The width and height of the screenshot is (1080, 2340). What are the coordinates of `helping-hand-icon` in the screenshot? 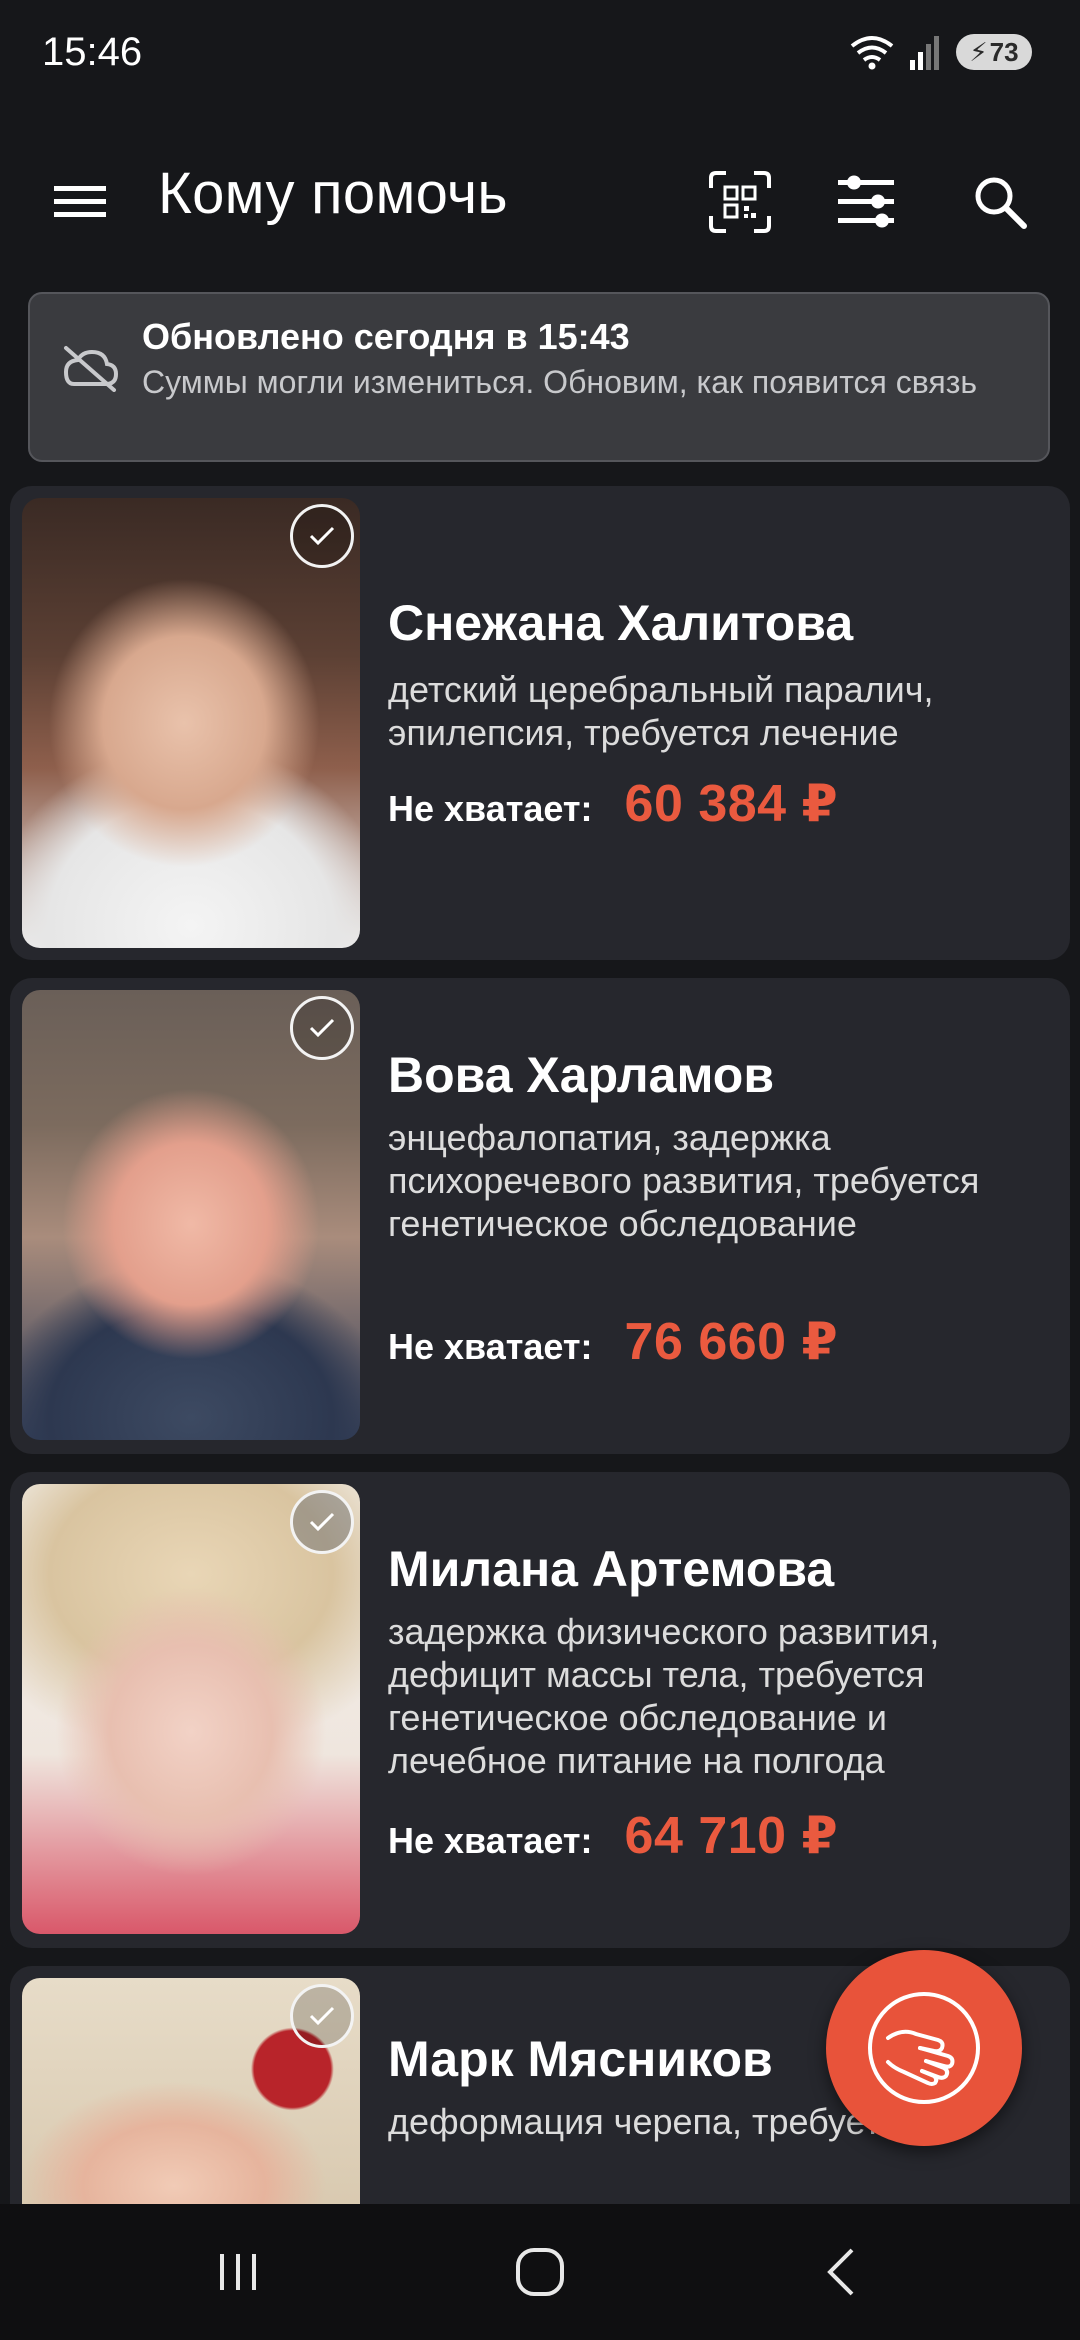 It's located at (924, 2048).